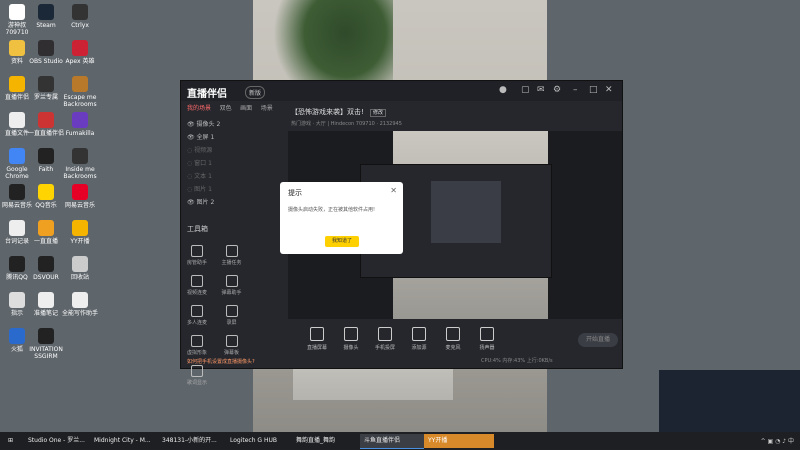 The width and height of the screenshot is (800, 450). What do you see at coordinates (258, 441) in the screenshot?
I see `taskbar-item: Logitech G HUB` at bounding box center [258, 441].